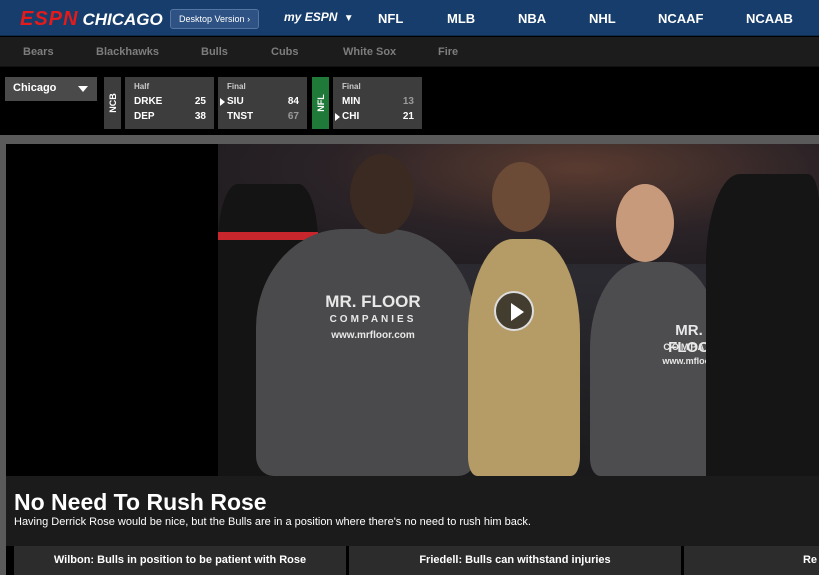  What do you see at coordinates (348, 18) in the screenshot?
I see `chevron-down-icon: ▼` at bounding box center [348, 18].